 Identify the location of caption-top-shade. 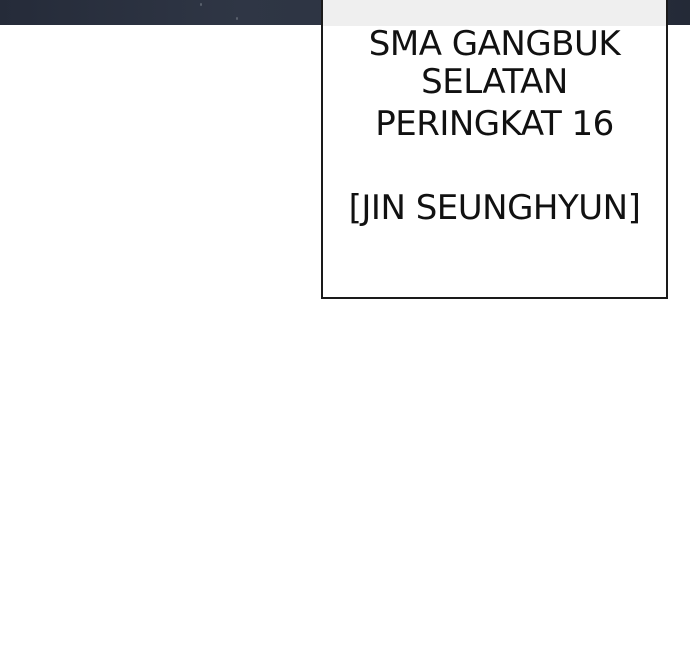
(494, 13).